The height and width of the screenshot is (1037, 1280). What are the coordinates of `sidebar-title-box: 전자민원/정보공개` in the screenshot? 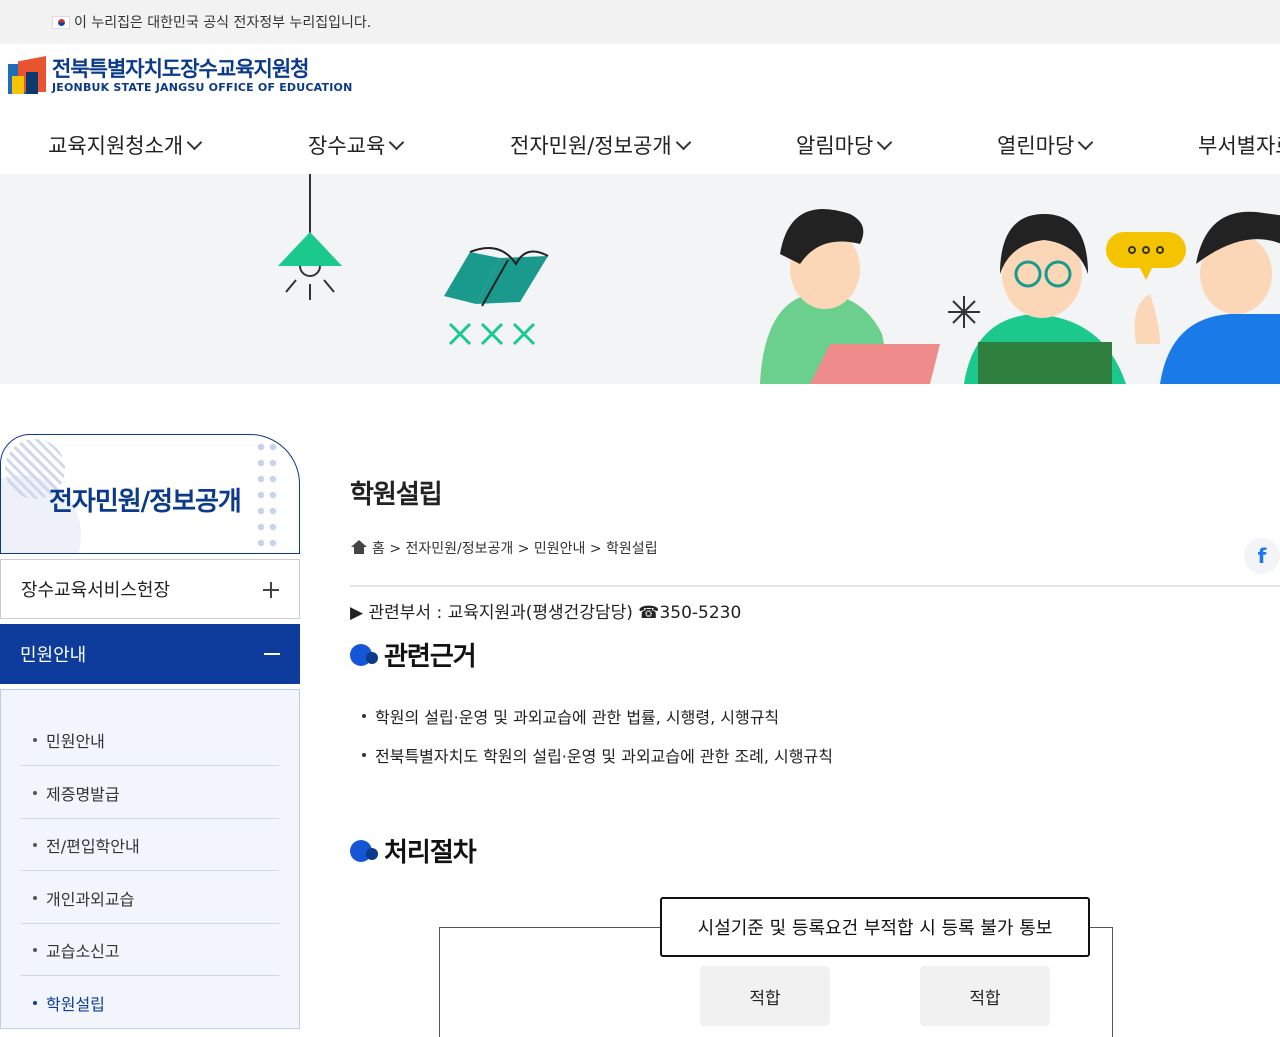 It's located at (150, 494).